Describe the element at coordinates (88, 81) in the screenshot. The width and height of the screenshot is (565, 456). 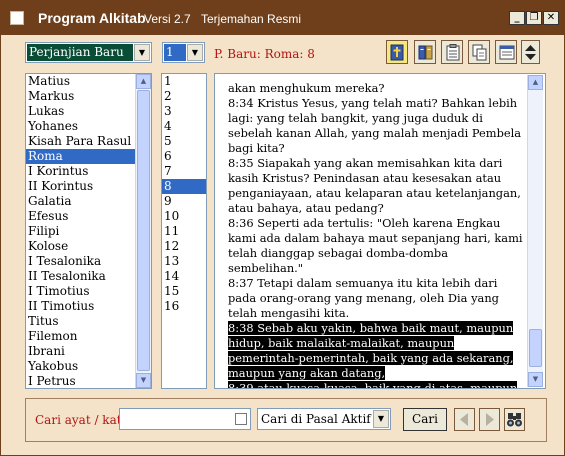
I see `book-list-item: Matius` at that location.